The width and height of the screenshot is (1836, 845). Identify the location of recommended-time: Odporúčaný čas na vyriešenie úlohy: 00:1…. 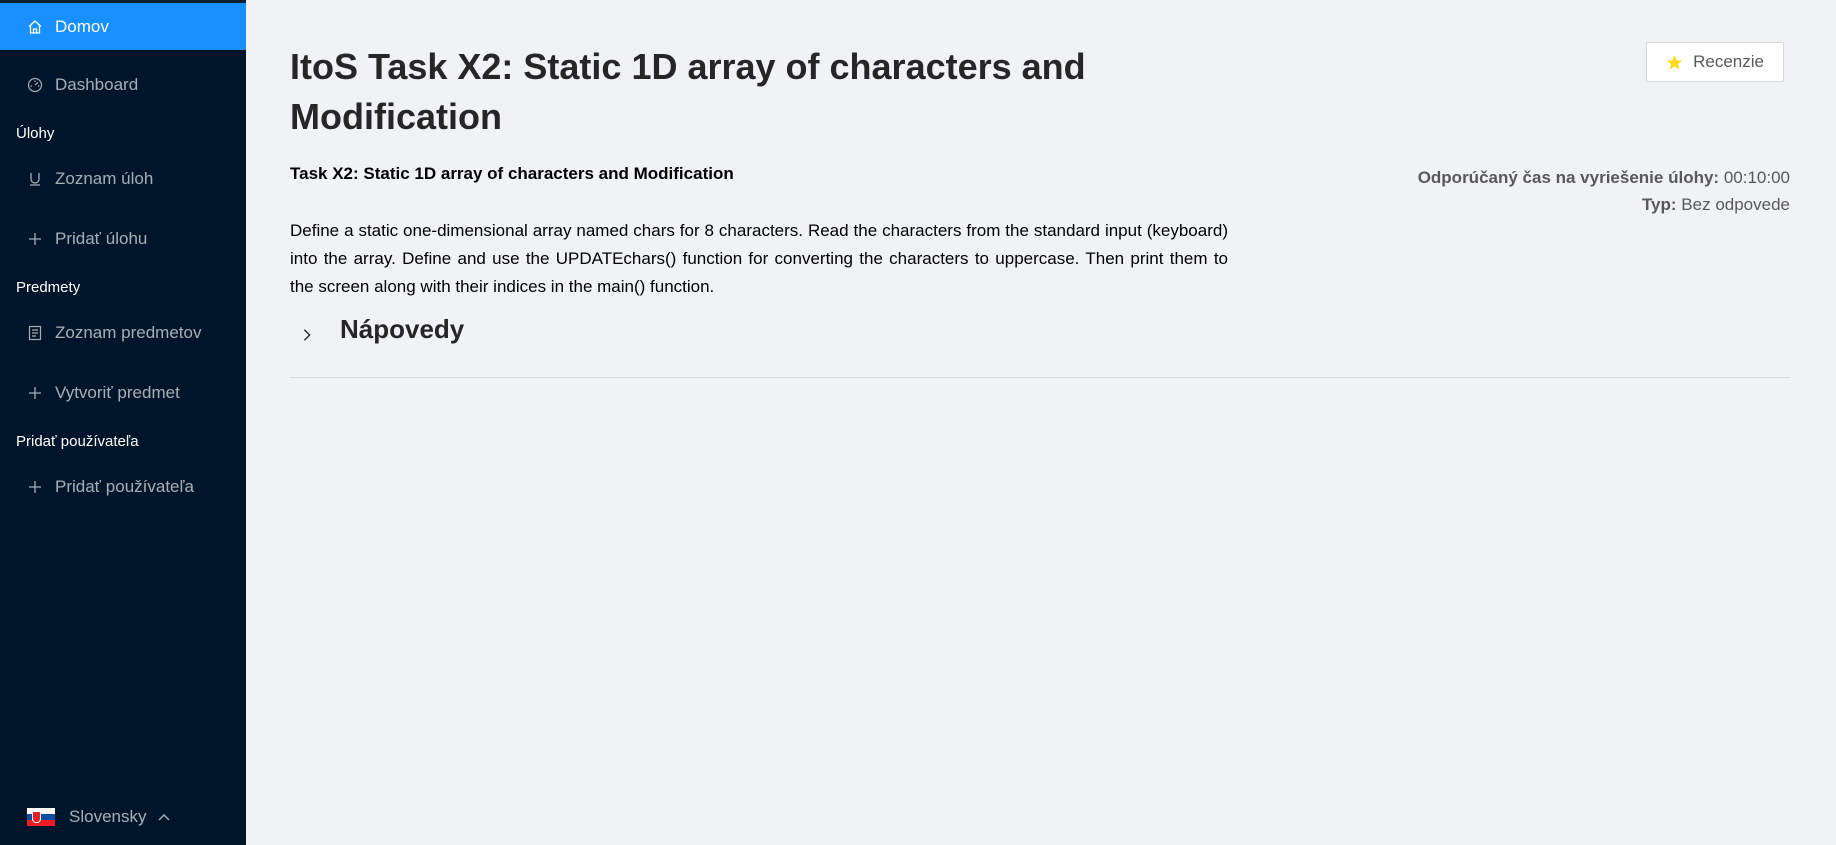
(1604, 177).